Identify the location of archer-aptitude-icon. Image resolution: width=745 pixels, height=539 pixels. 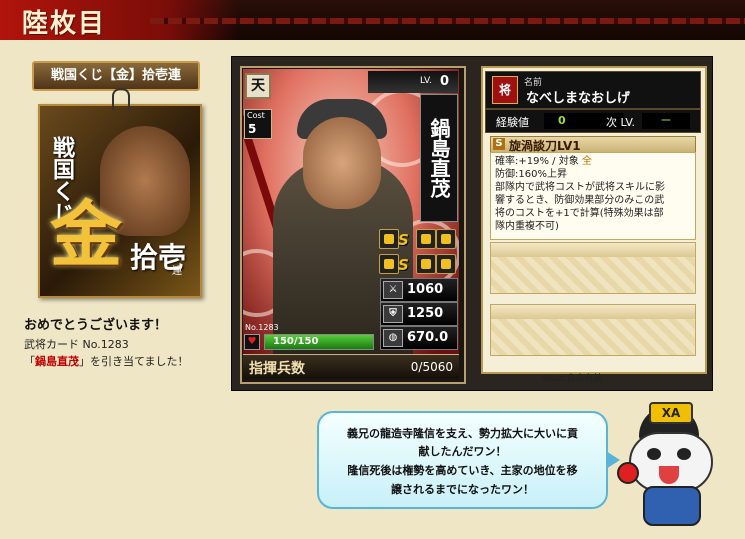
(389, 264).